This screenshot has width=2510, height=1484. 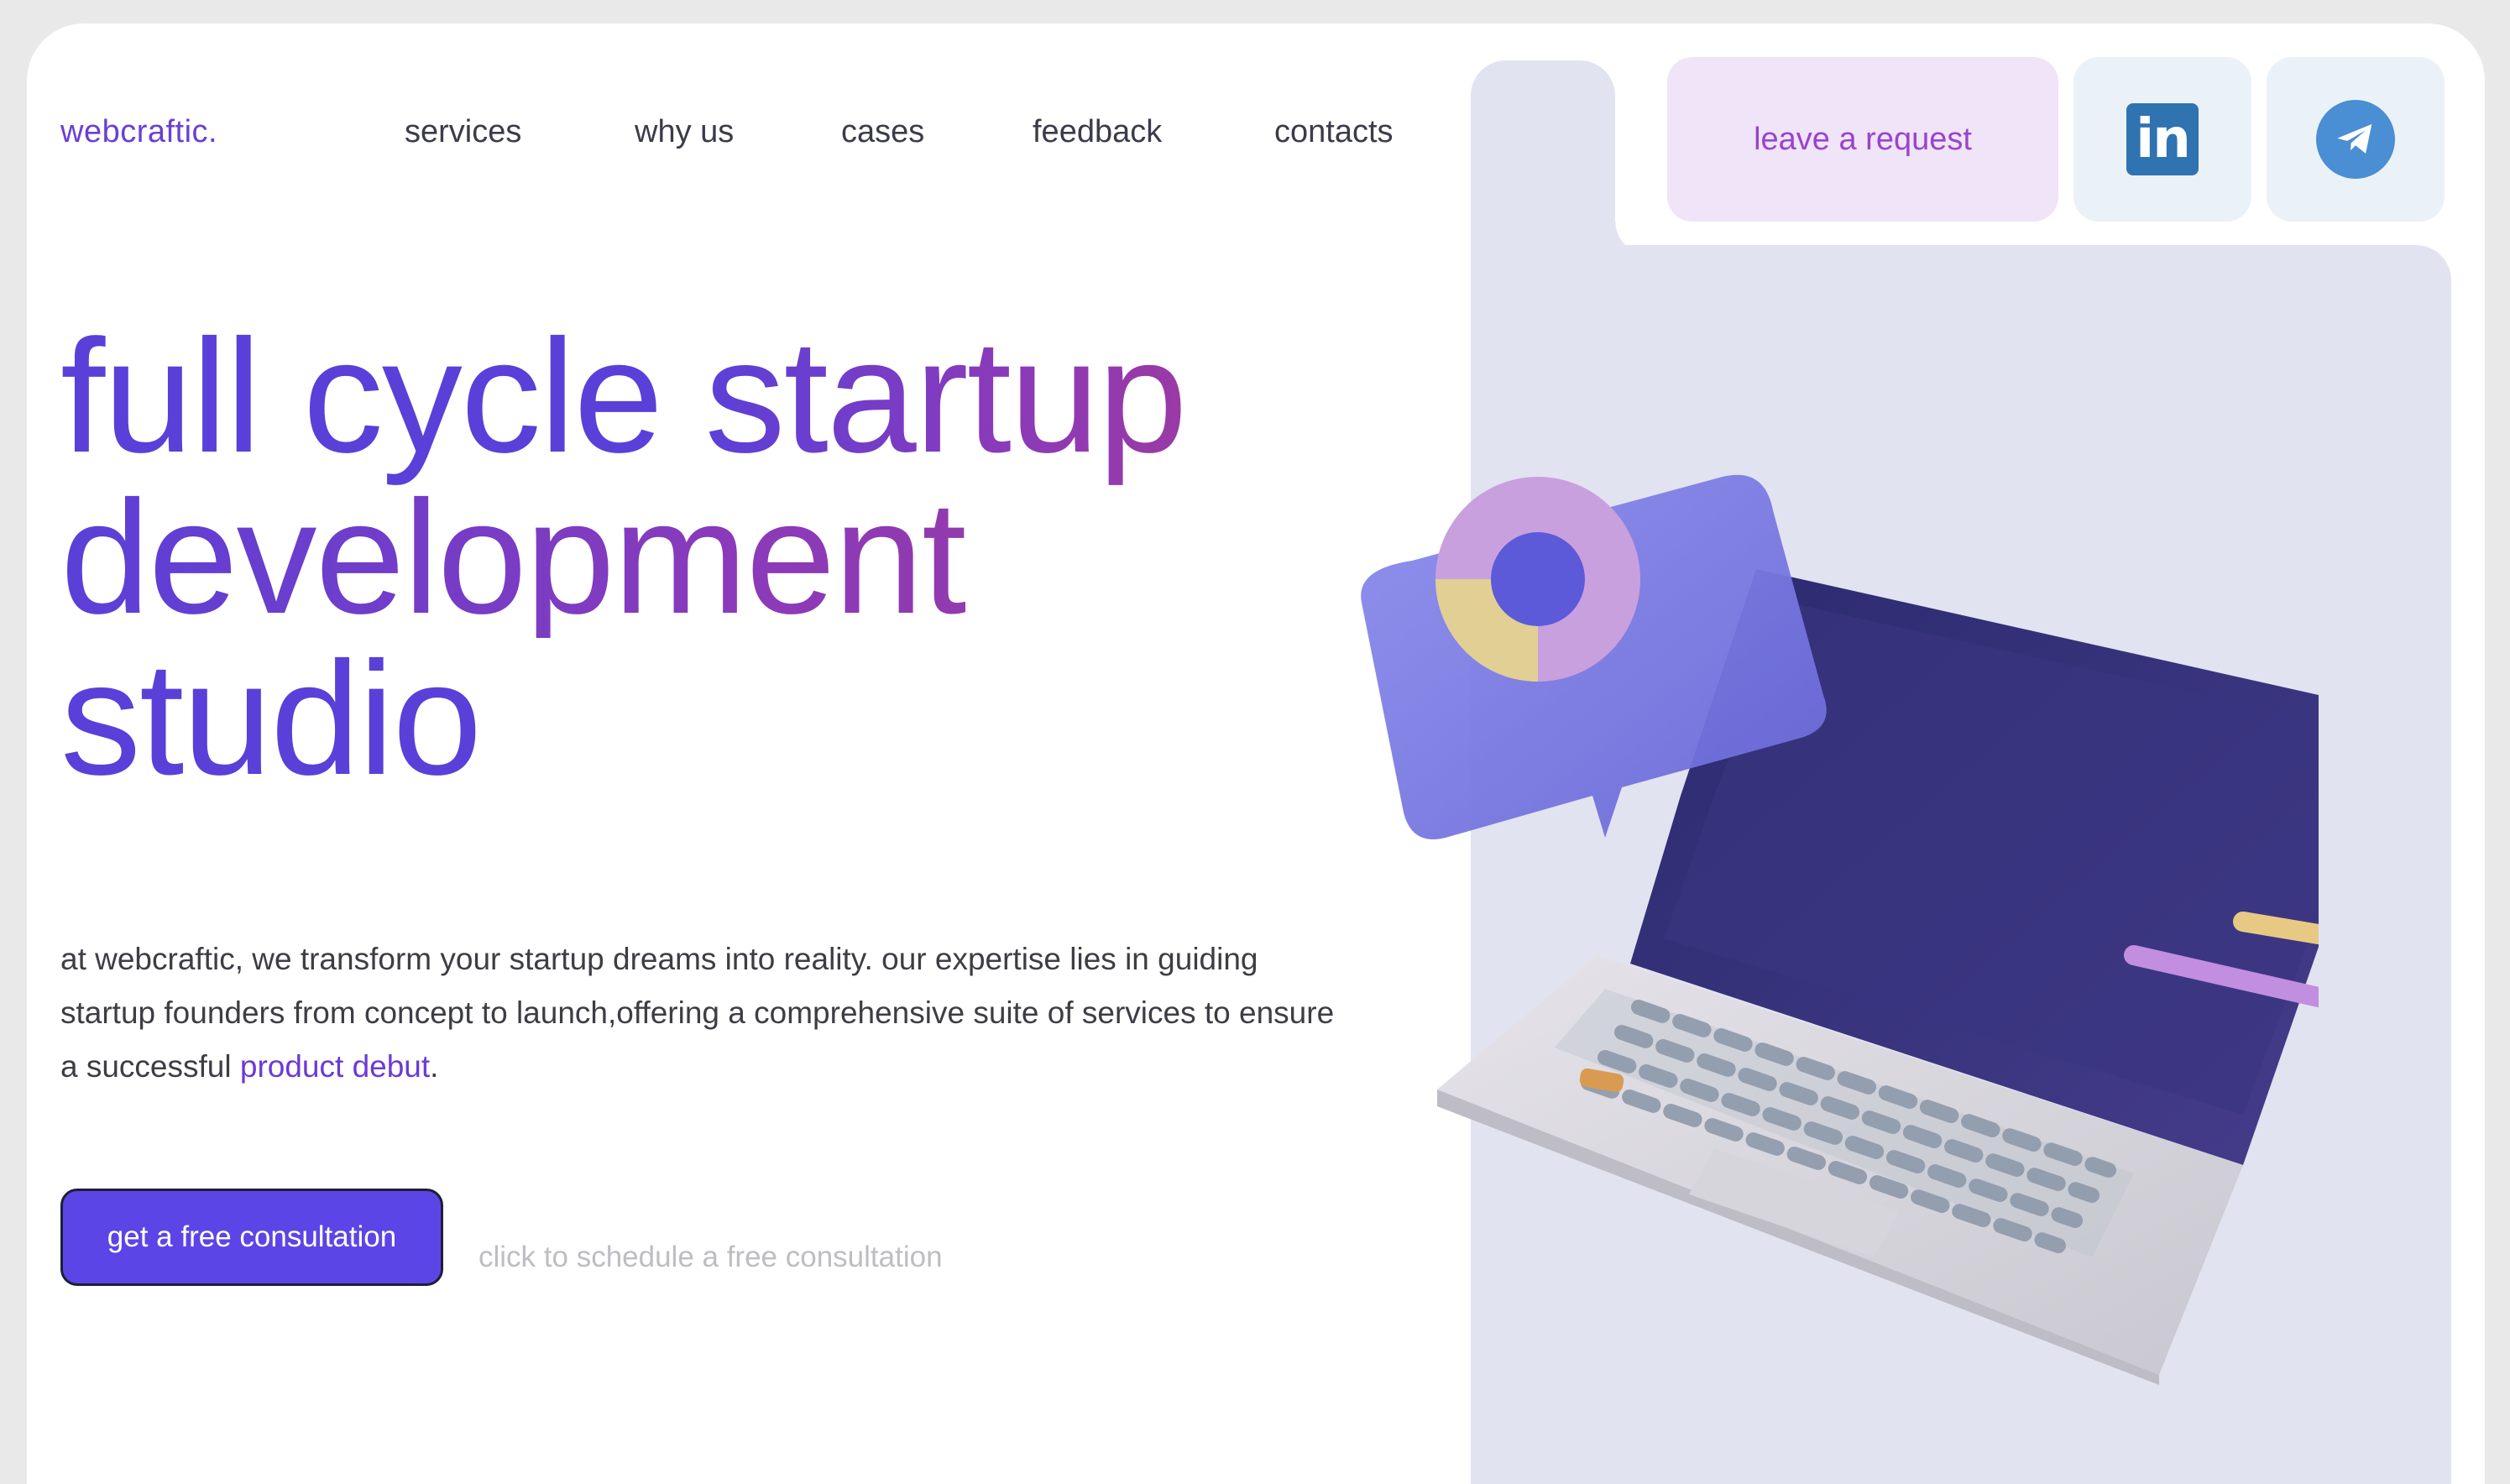 What do you see at coordinates (1632, 238) in the screenshot?
I see `hero-panel-corner` at bounding box center [1632, 238].